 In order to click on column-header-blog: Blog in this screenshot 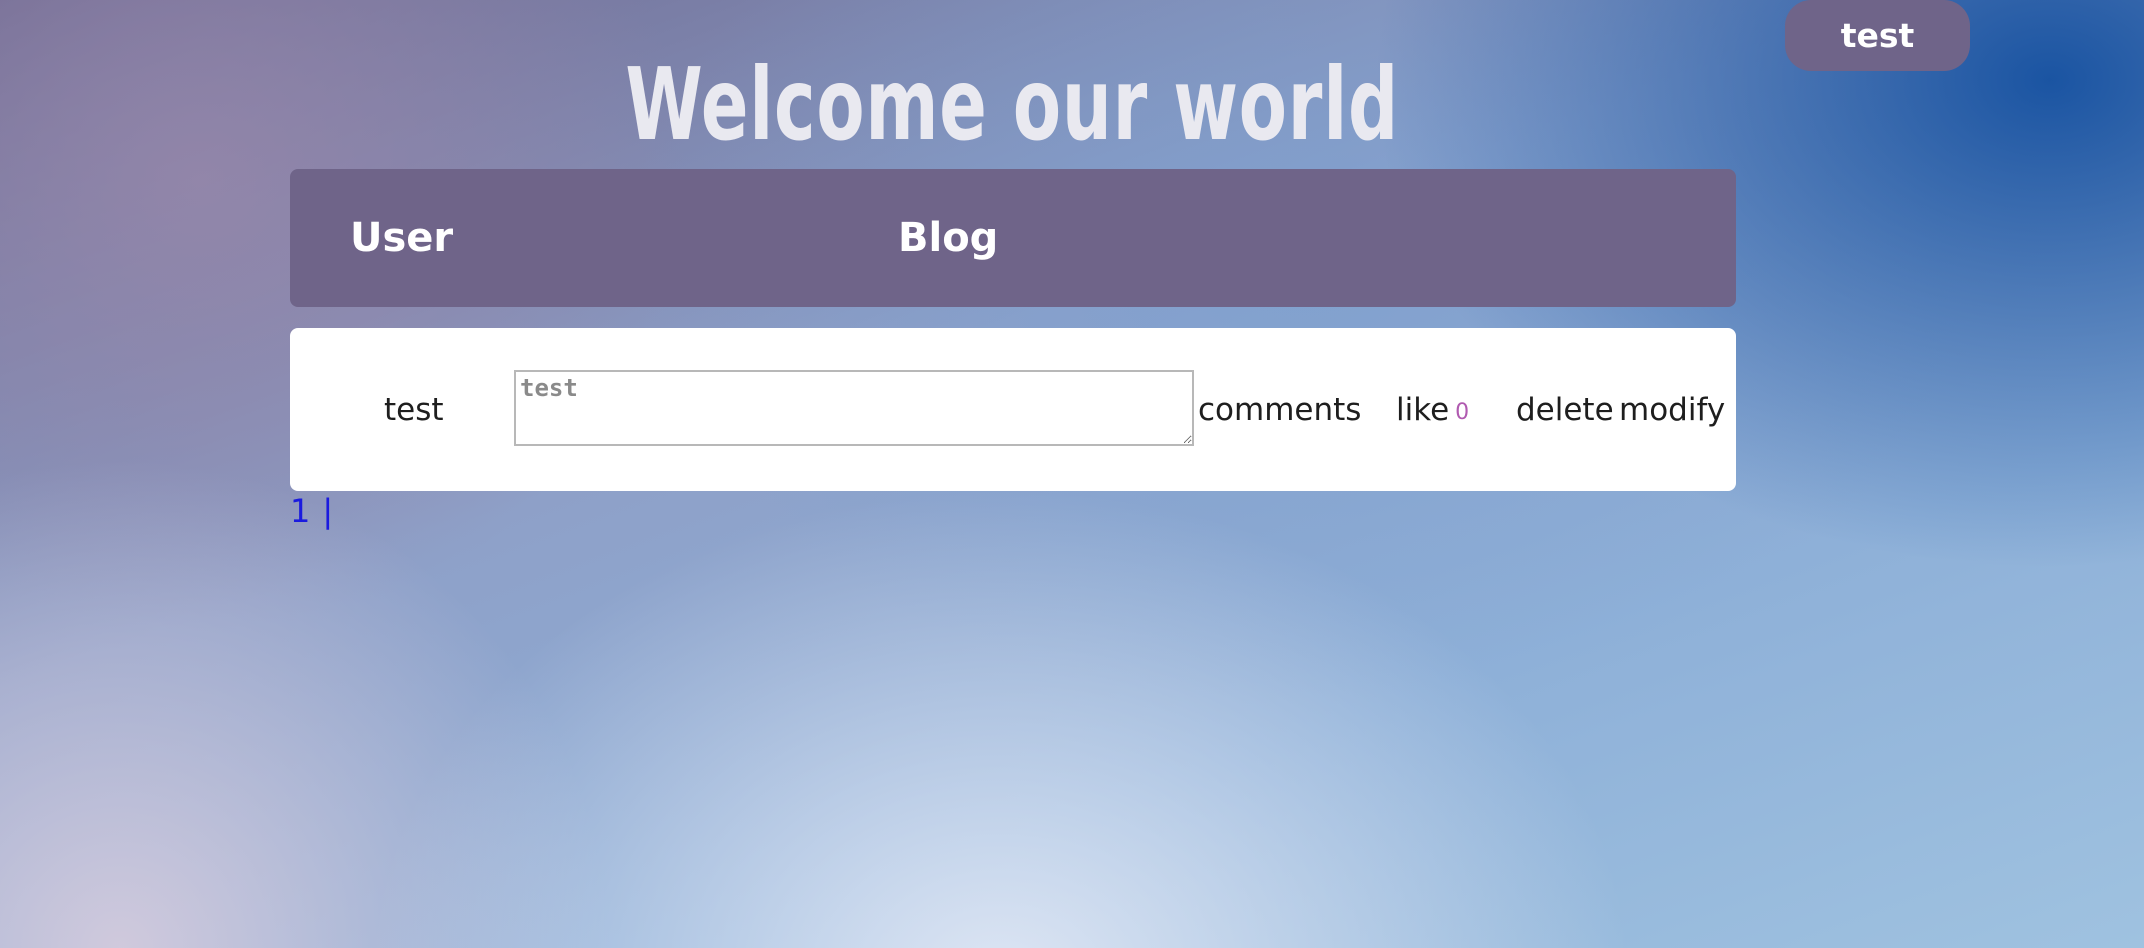, I will do `click(948, 238)`.